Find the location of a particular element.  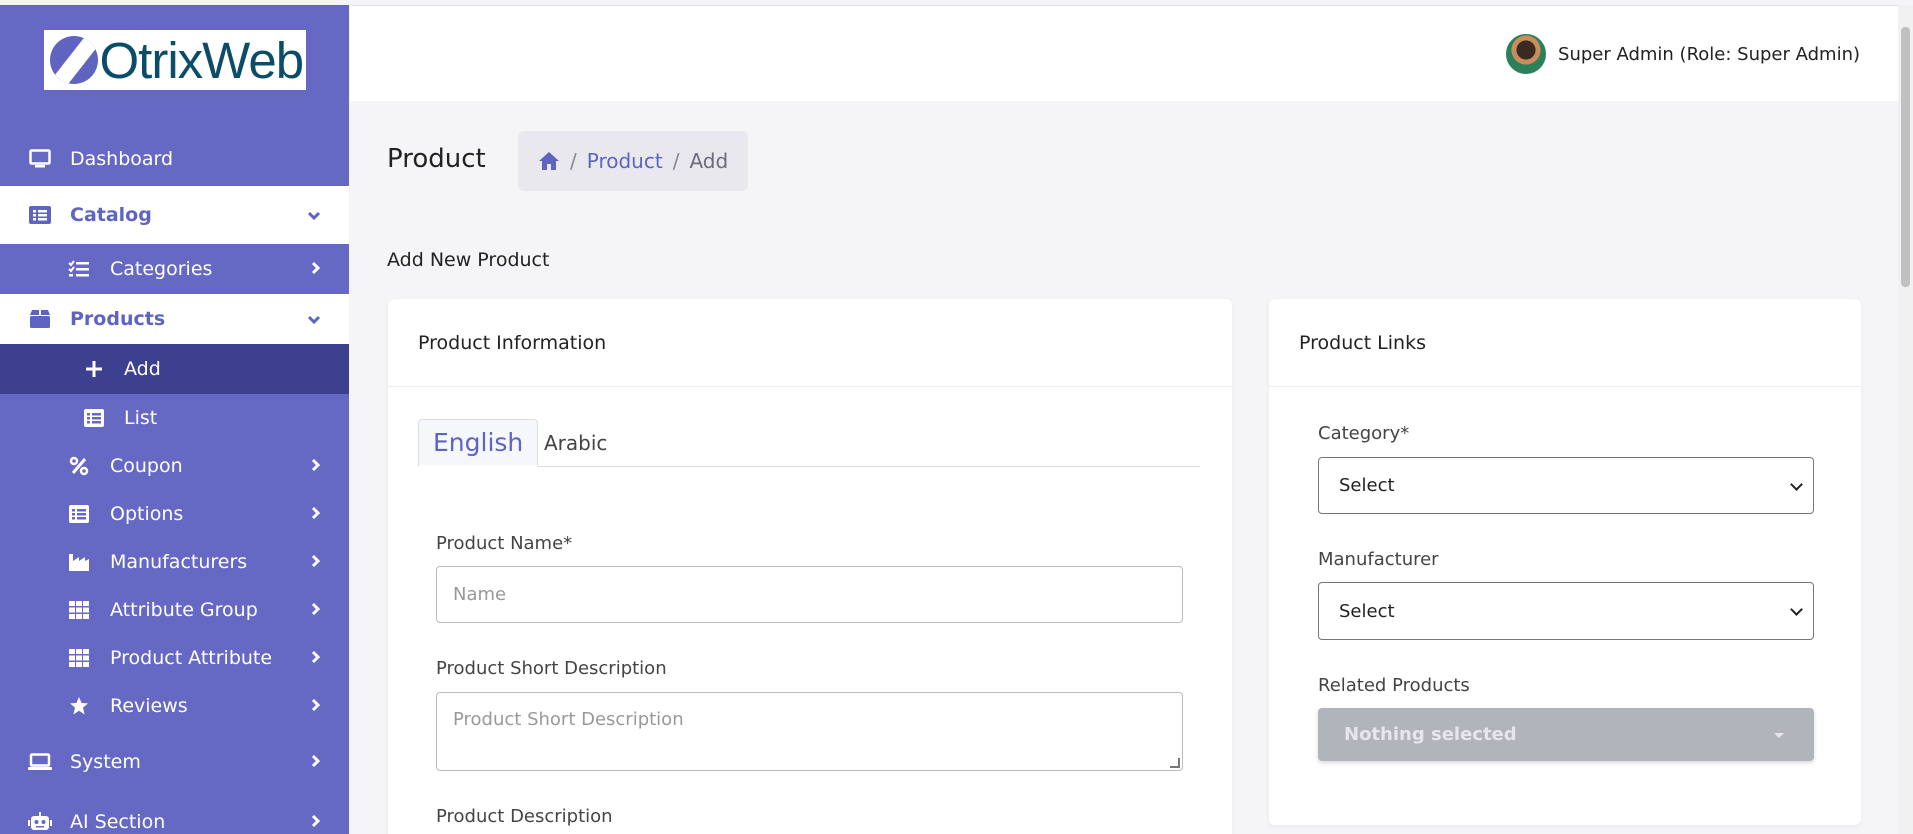

sidebar-item-catalog: Catalog is located at coordinates (174, 215).